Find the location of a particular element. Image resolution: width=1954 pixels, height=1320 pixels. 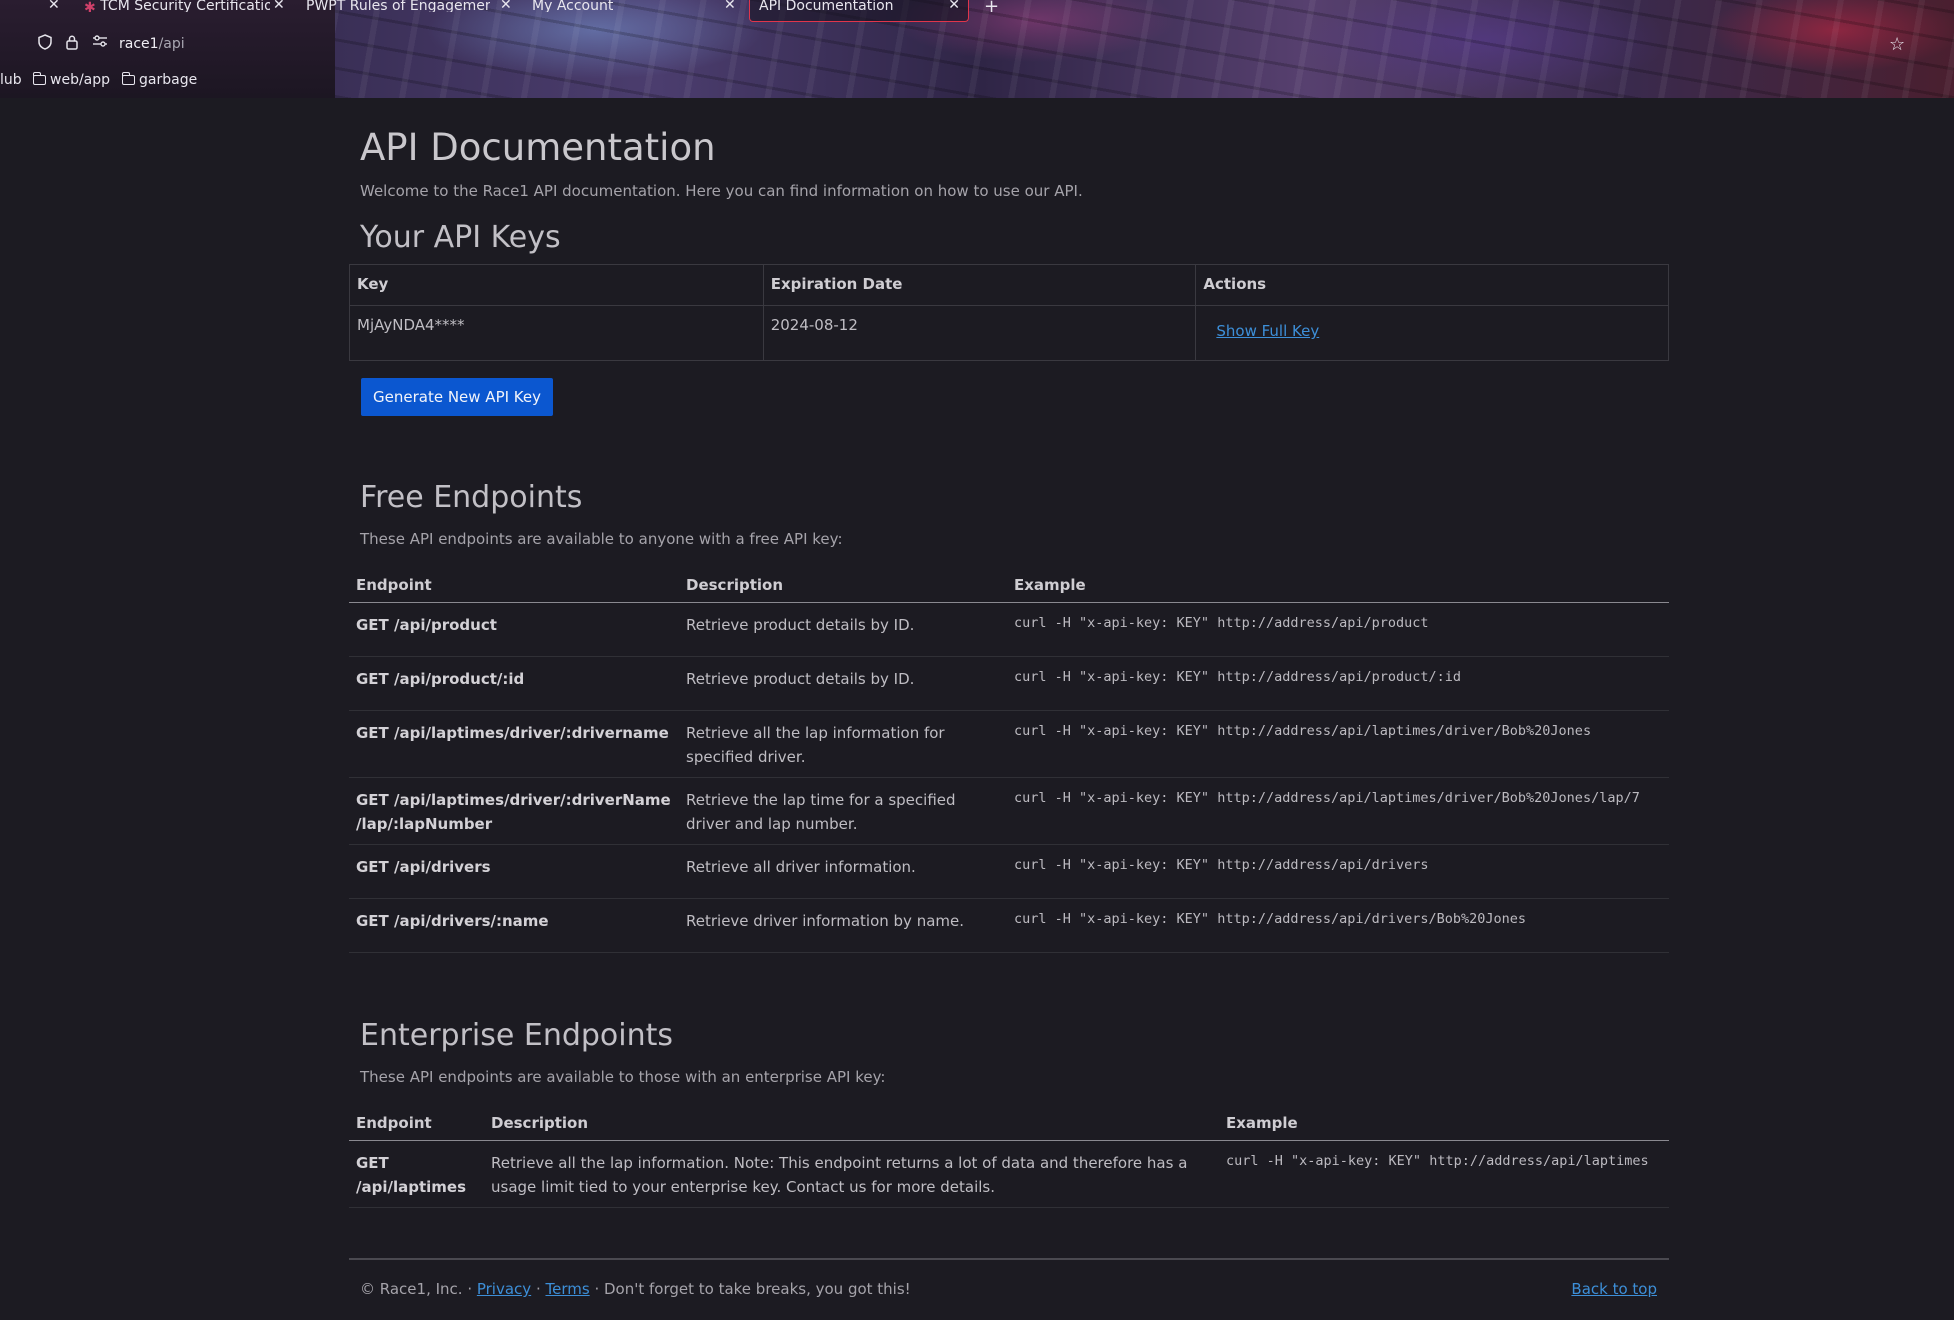

page-title: API Documentation is located at coordinates (538, 147).